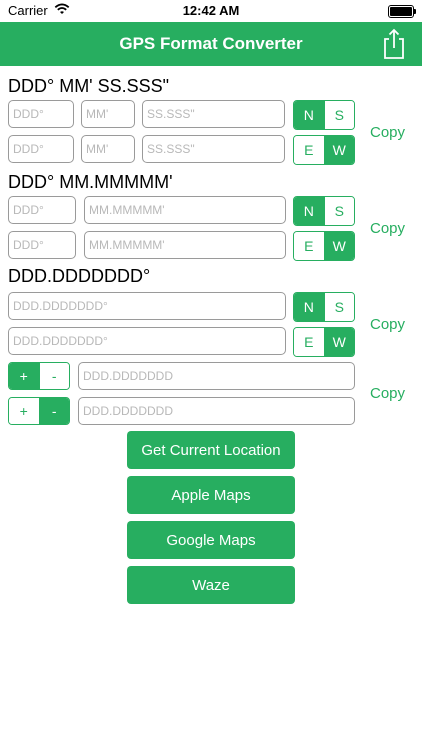 The width and height of the screenshot is (422, 750). Describe the element at coordinates (42, 210) in the screenshot. I see `dmm-lat-degrees-input` at that location.